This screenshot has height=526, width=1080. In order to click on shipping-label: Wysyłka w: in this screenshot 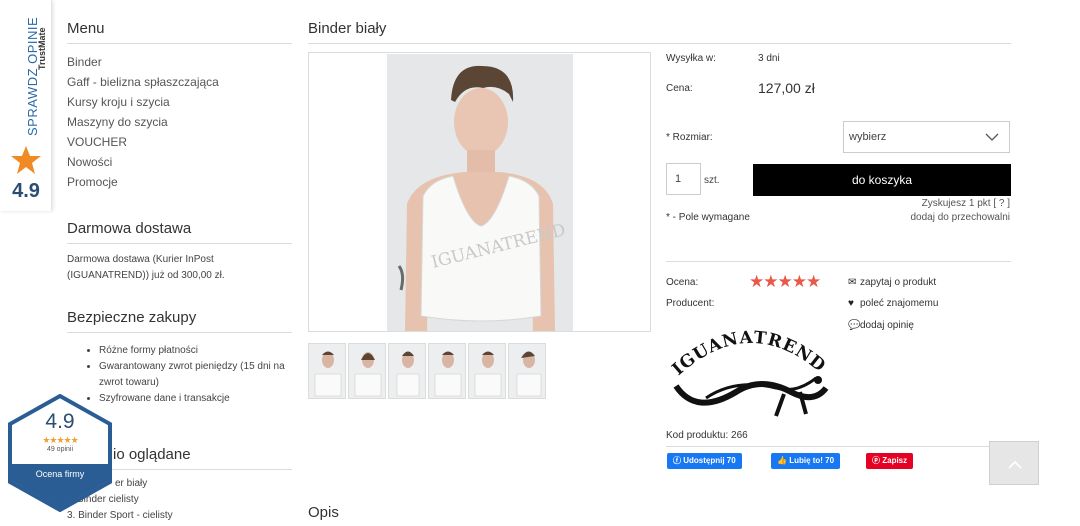, I will do `click(691, 58)`.